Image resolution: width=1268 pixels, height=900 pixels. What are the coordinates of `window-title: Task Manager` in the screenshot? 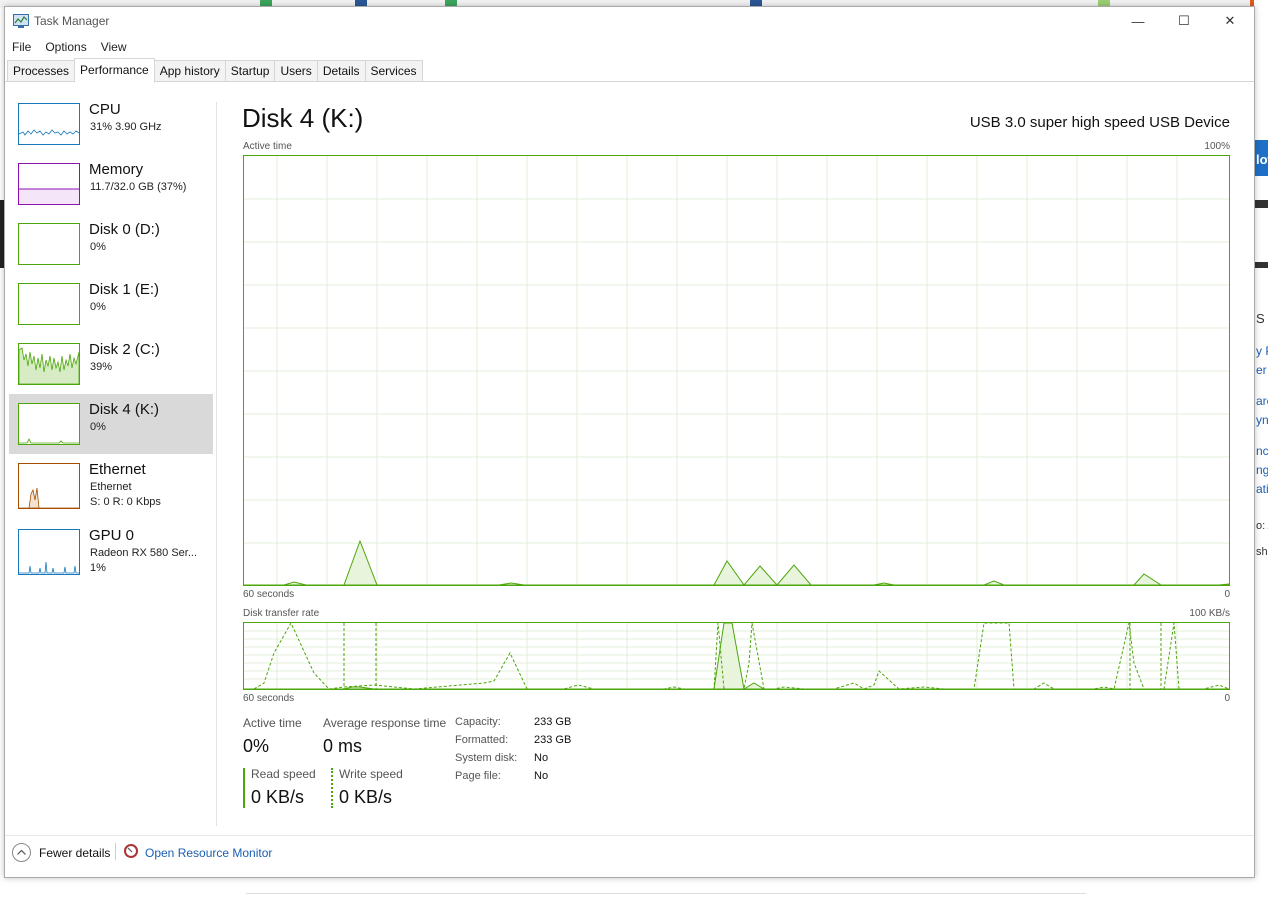 It's located at (72, 21).